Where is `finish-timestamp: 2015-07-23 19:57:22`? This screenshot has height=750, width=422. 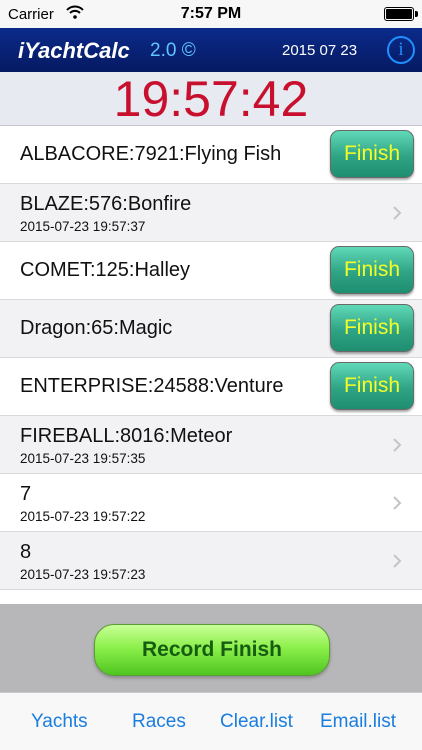 finish-timestamp: 2015-07-23 19:57:22 is located at coordinates (83, 516).